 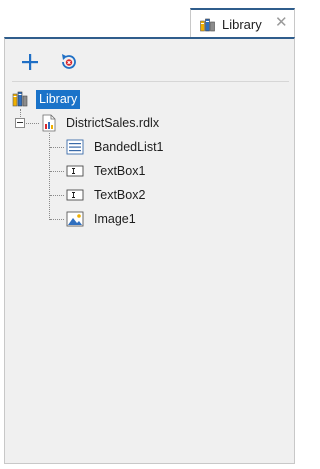 What do you see at coordinates (115, 219) in the screenshot?
I see `tree-item-image1: Image1` at bounding box center [115, 219].